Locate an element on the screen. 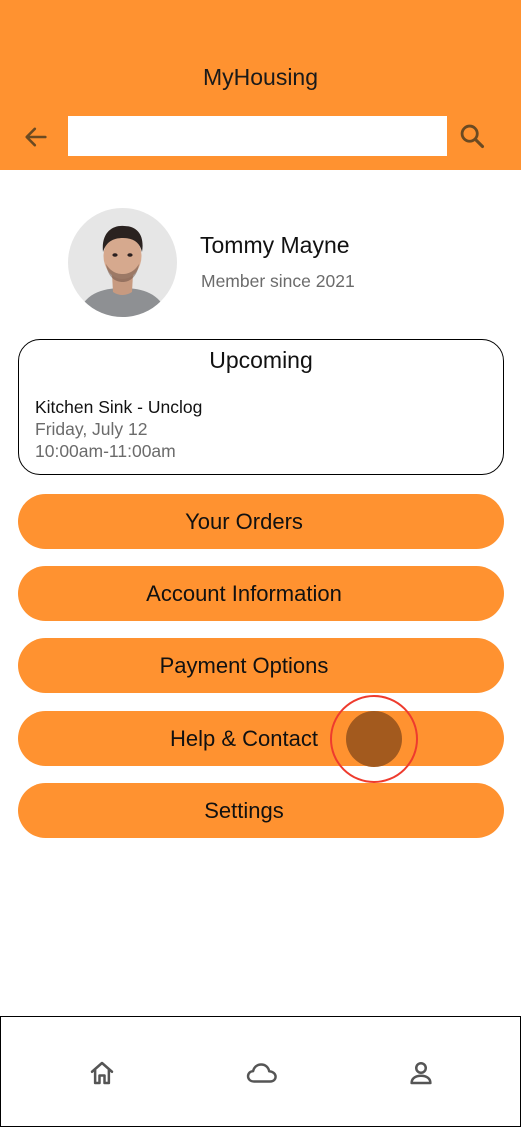 The image size is (521, 1127). search-input is located at coordinates (257, 136).